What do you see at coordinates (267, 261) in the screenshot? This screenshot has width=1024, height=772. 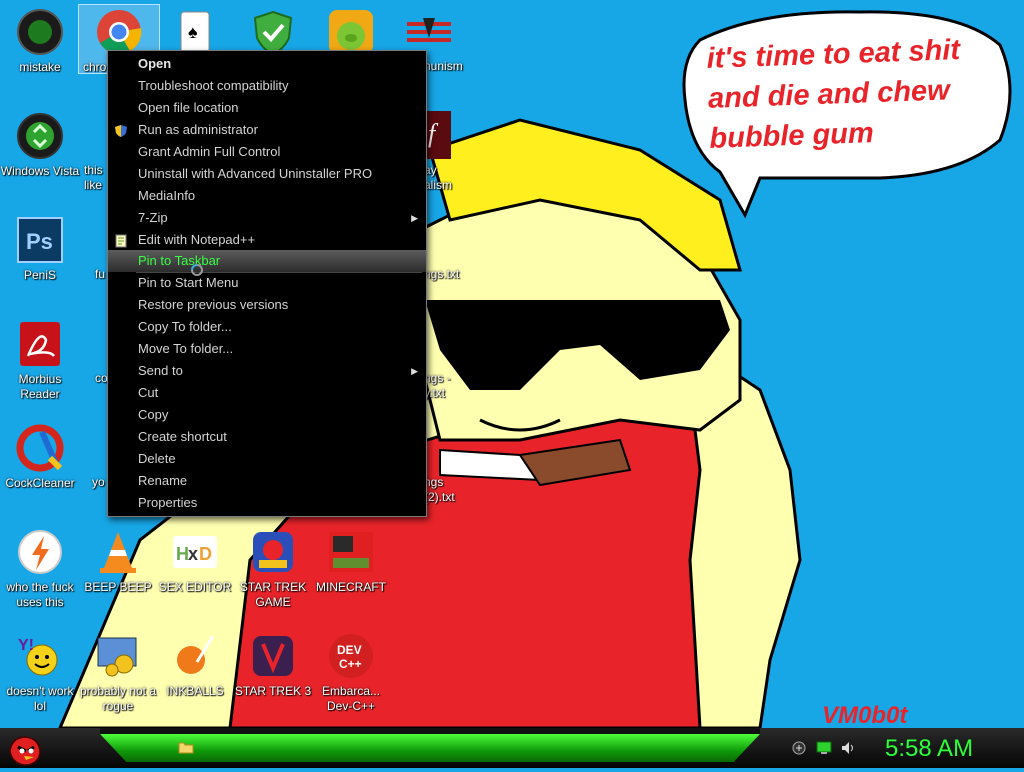 I see `menu-item-pin-to-taskbar: Pin to Taskbar` at bounding box center [267, 261].